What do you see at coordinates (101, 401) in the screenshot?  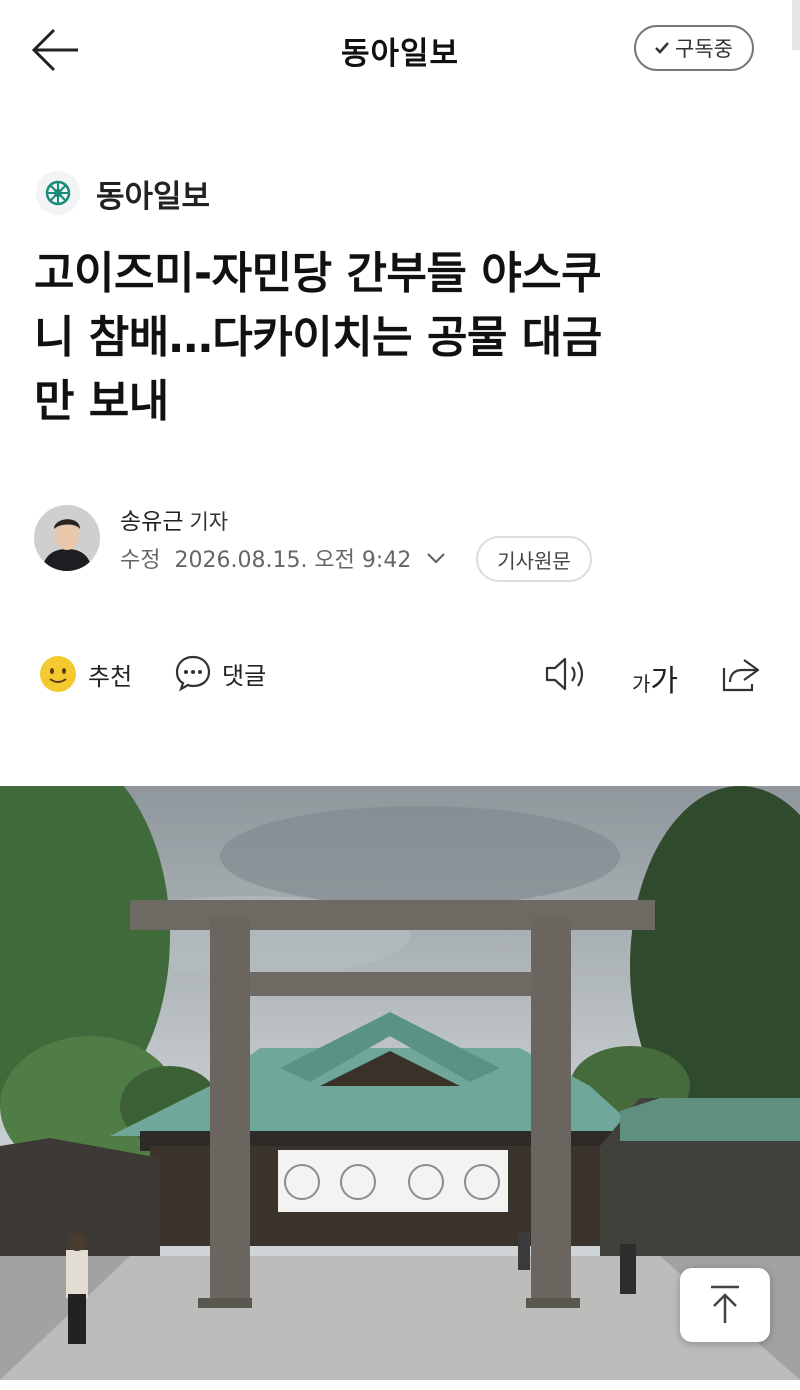 I see `headline-line-3: 만 보내` at bounding box center [101, 401].